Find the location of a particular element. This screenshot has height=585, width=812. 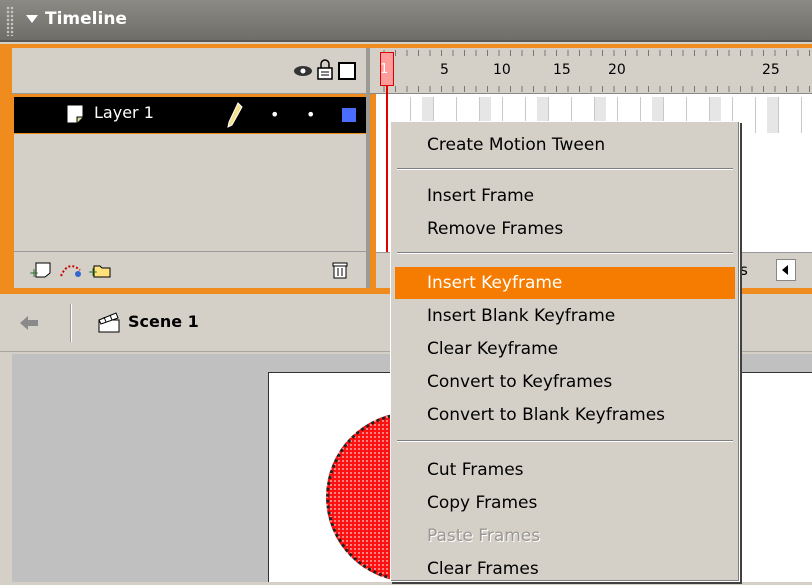

layer-name: Layer 1 is located at coordinates (124, 112).